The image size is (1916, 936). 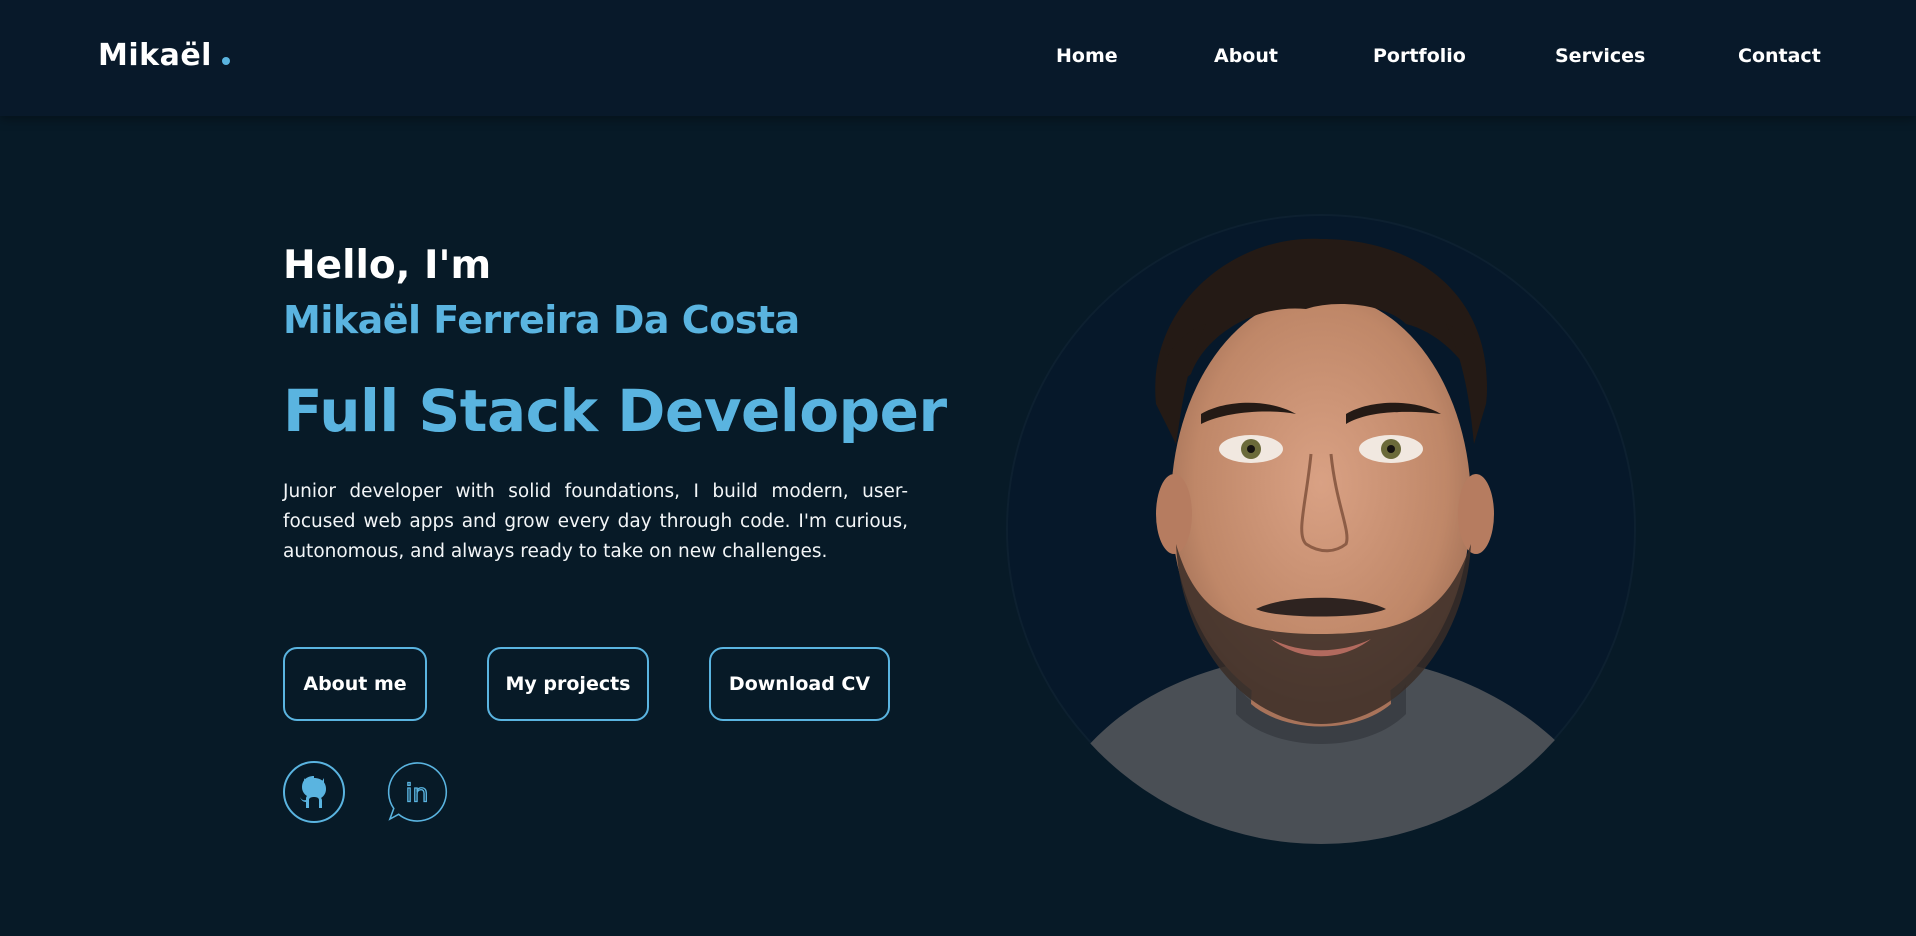 What do you see at coordinates (1087, 56) in the screenshot?
I see `nav-link-home: Home` at bounding box center [1087, 56].